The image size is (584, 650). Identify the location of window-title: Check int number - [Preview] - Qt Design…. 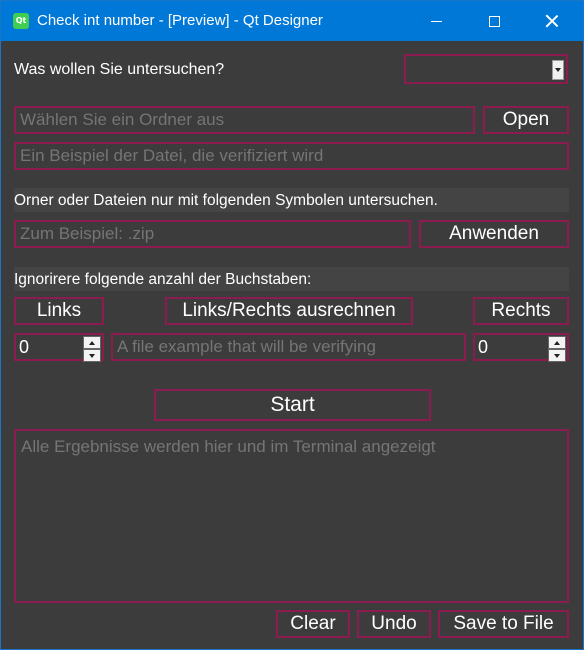
(180, 20).